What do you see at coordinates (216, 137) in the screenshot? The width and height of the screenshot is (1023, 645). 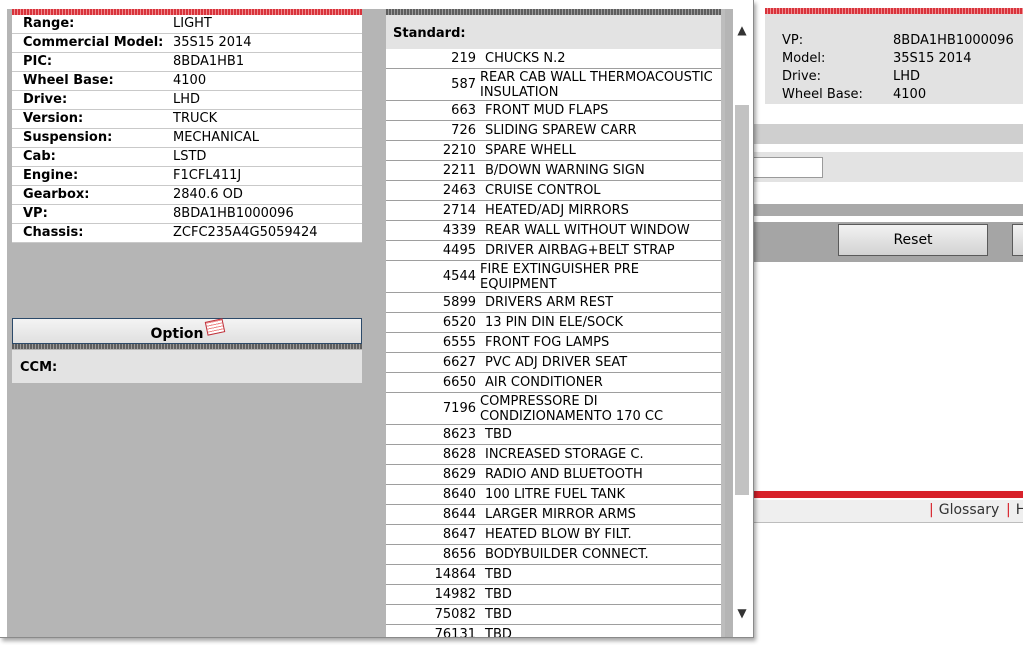 I see `info-value: MECHANICAL` at bounding box center [216, 137].